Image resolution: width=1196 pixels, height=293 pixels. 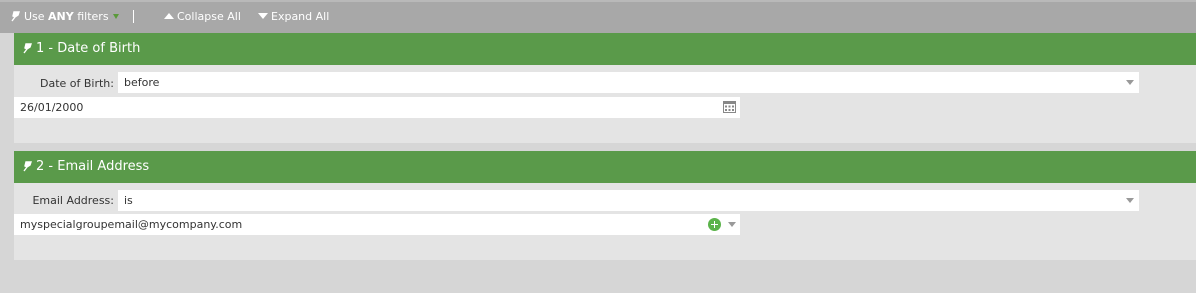 What do you see at coordinates (377, 224) in the screenshot?
I see `email-input: myspecialgroupemail@mycompany.com` at bounding box center [377, 224].